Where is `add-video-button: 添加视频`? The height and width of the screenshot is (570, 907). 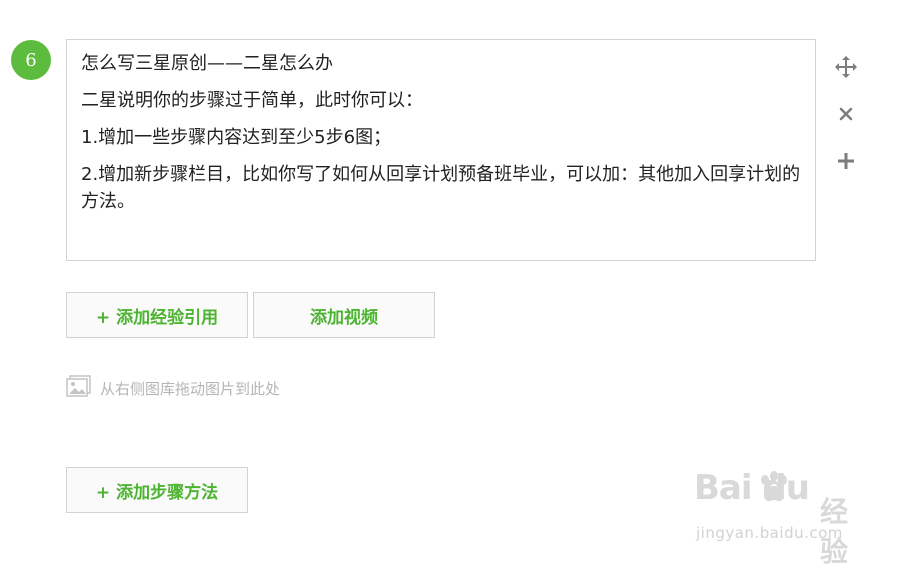 add-video-button: 添加视频 is located at coordinates (344, 315).